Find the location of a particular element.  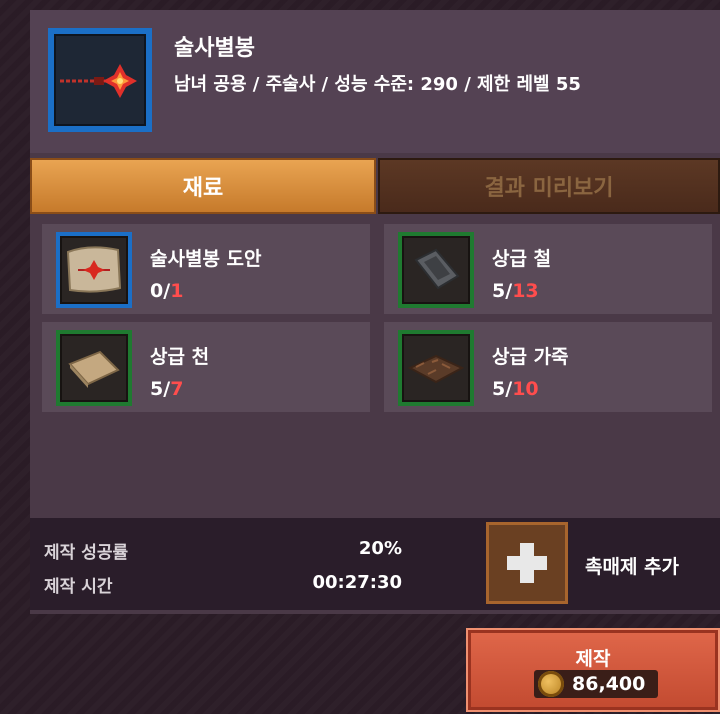

add-catalyst-button is located at coordinates (527, 563).